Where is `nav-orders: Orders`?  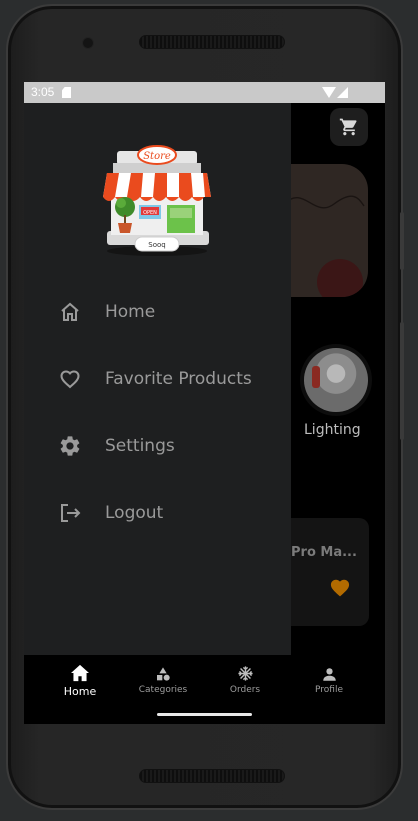 nav-orders: Orders is located at coordinates (245, 682).